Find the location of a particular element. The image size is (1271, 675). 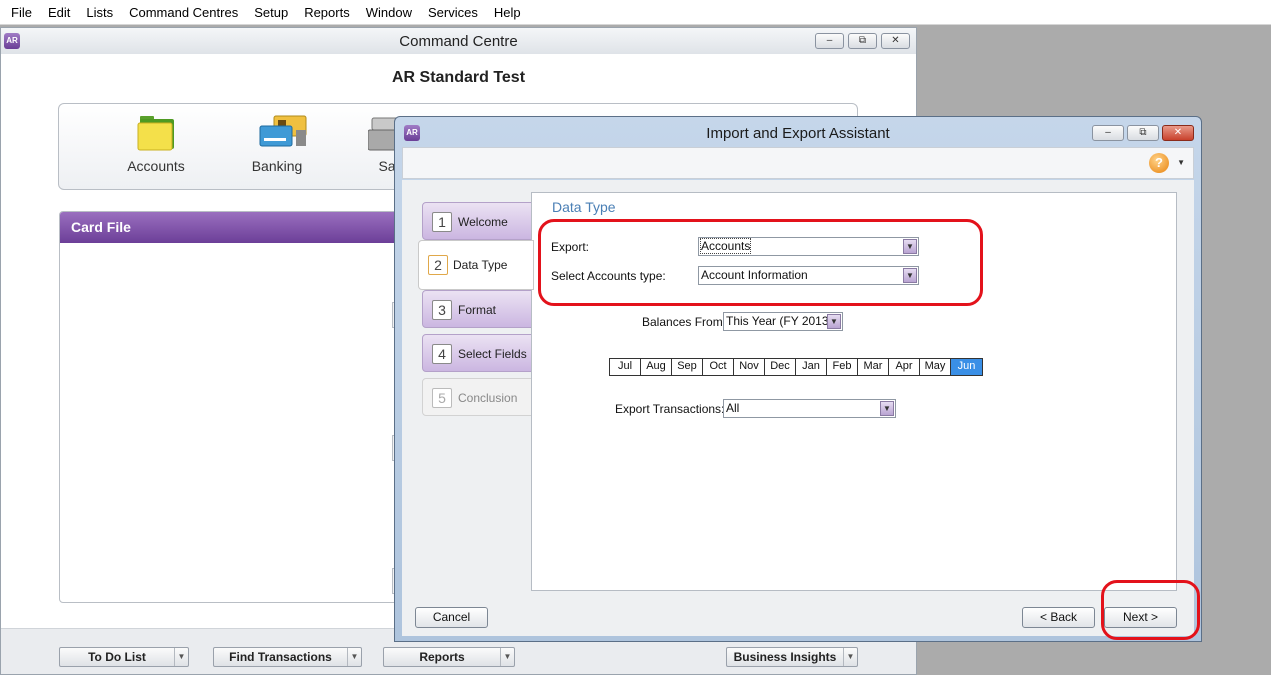

export-label: Export: is located at coordinates (570, 247).